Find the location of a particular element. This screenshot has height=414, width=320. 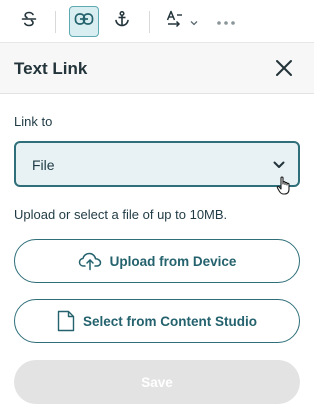

select-from-content-studio-label: Select from Content Studio is located at coordinates (169, 321).